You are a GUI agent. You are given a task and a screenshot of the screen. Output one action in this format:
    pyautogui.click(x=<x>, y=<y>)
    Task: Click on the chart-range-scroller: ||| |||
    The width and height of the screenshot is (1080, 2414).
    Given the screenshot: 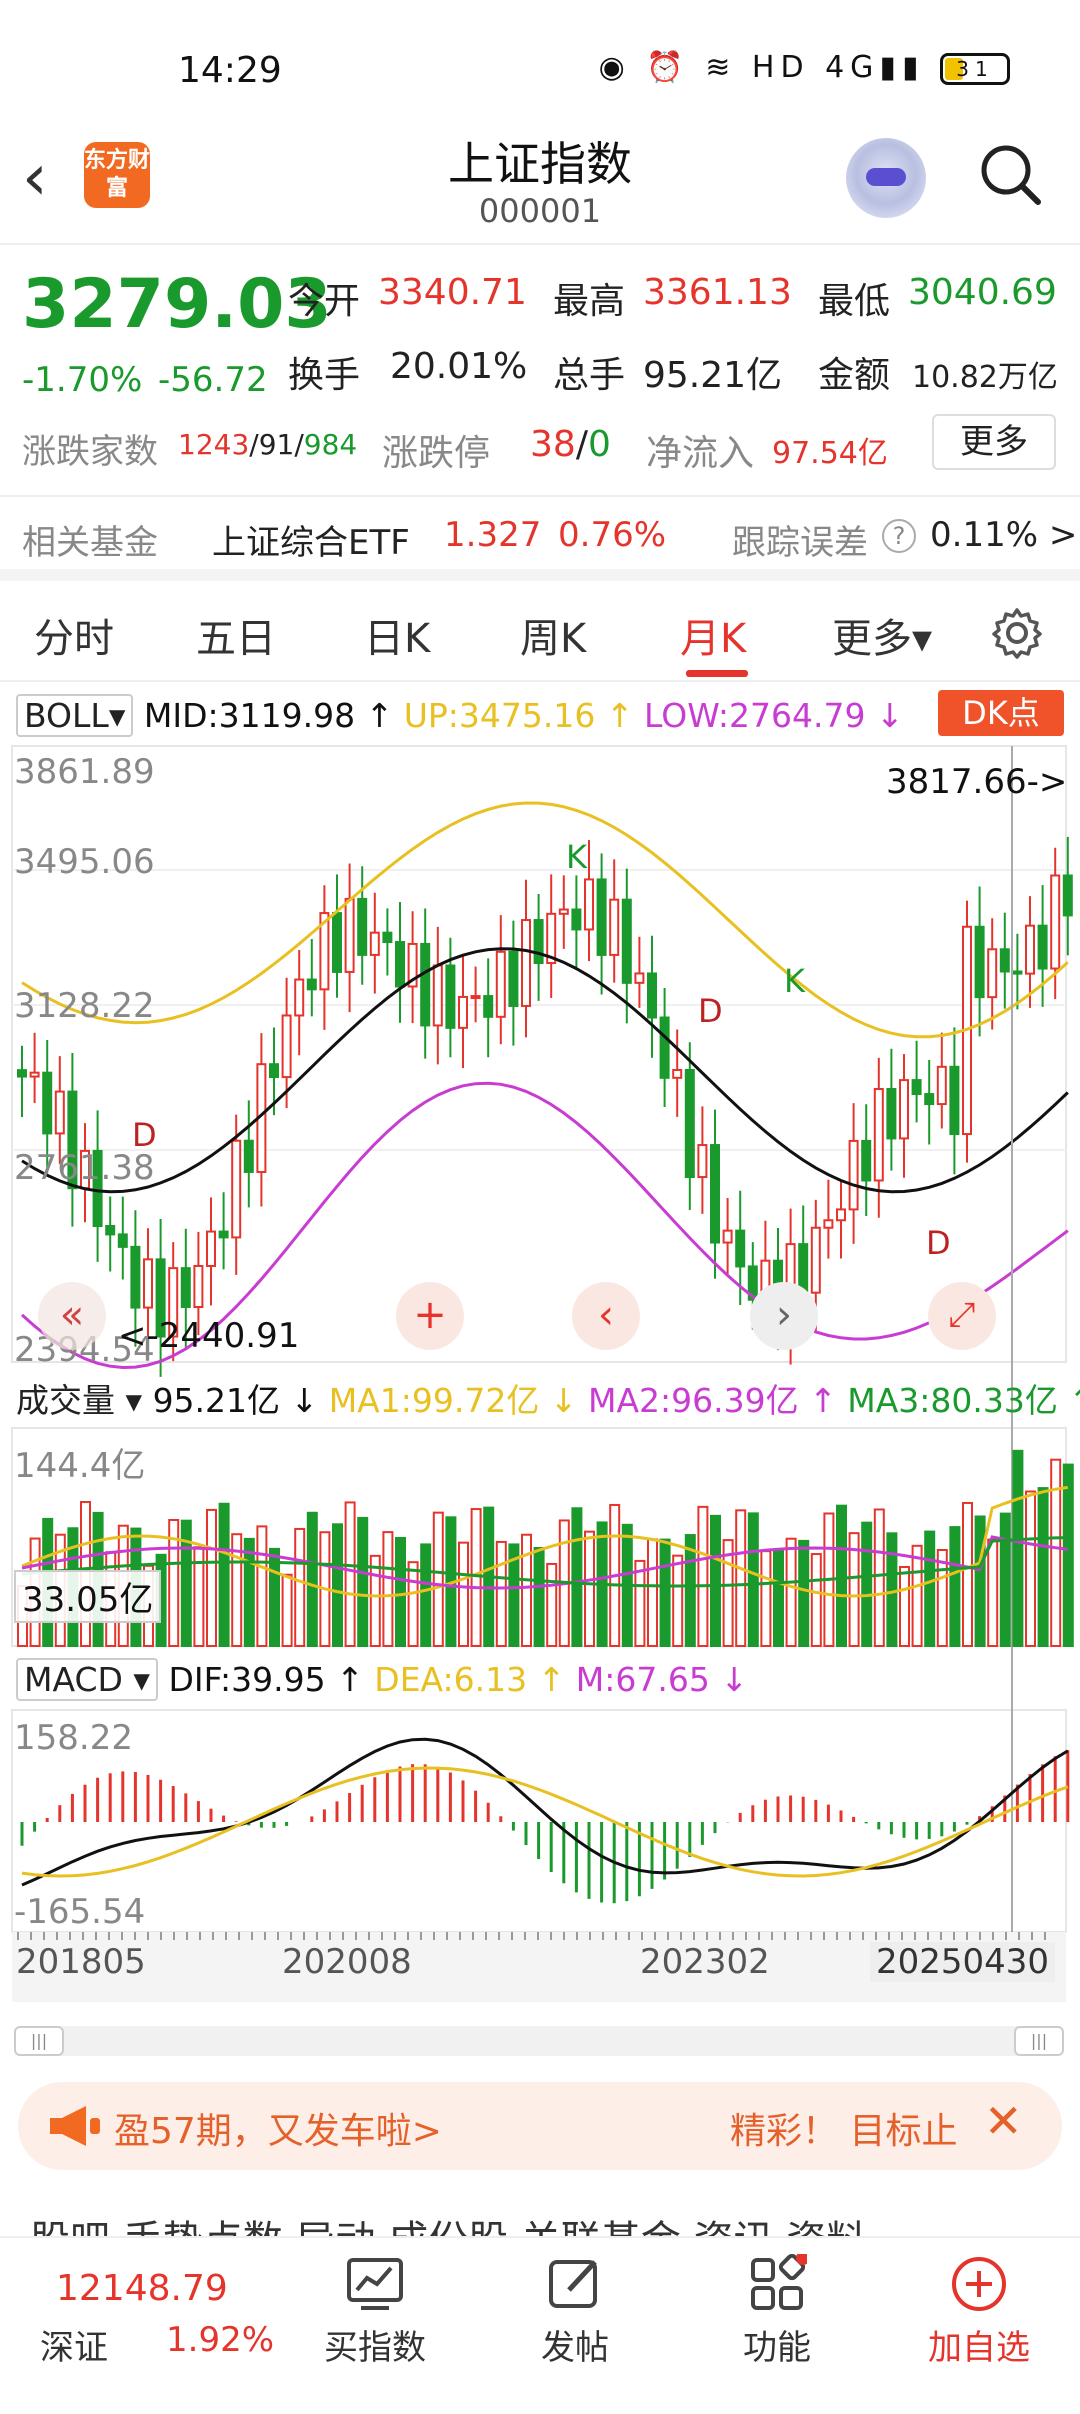 What is the action you would take?
    pyautogui.click(x=539, y=2041)
    